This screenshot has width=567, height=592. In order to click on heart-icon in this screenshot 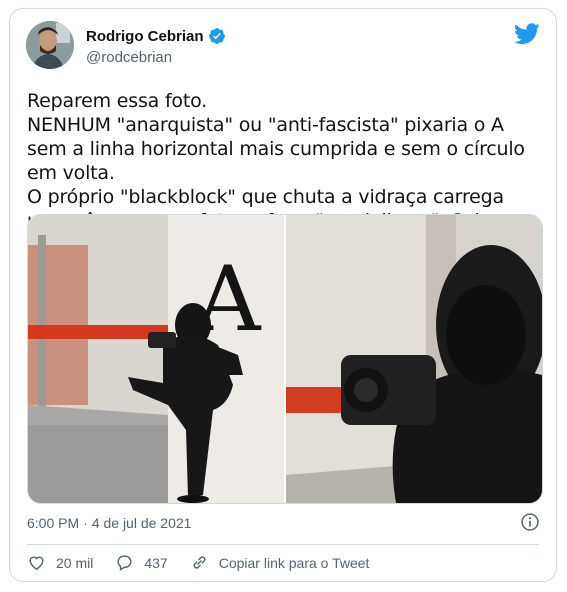, I will do `click(36, 563)`.